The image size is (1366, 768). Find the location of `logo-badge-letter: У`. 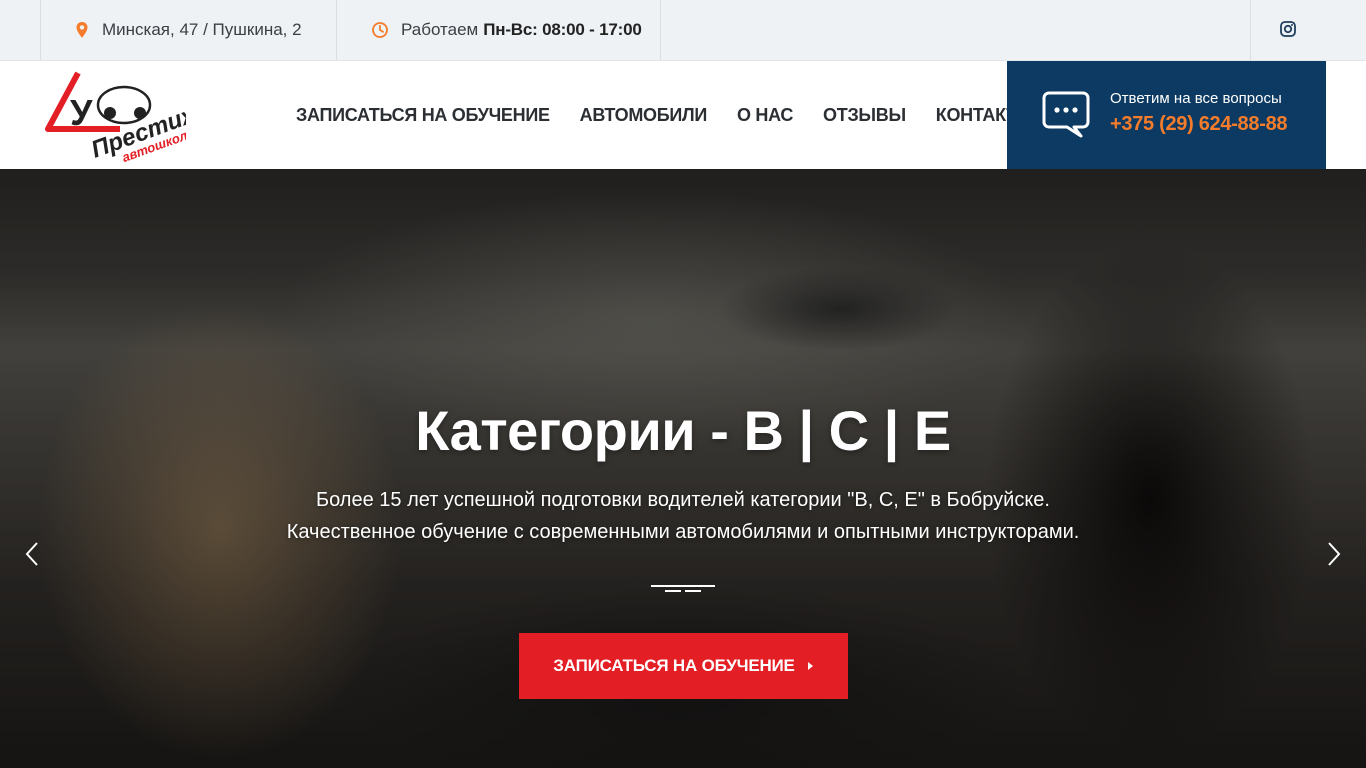

logo-badge-letter: У is located at coordinates (81, 112).